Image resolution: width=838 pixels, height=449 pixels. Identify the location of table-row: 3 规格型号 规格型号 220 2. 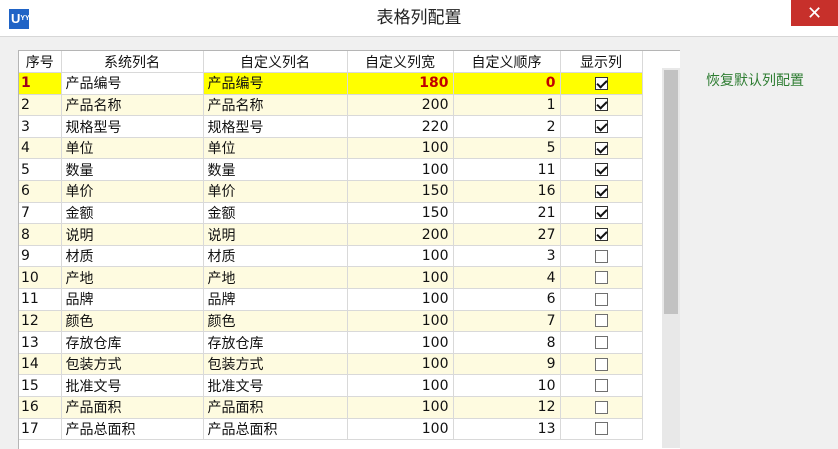
(331, 126).